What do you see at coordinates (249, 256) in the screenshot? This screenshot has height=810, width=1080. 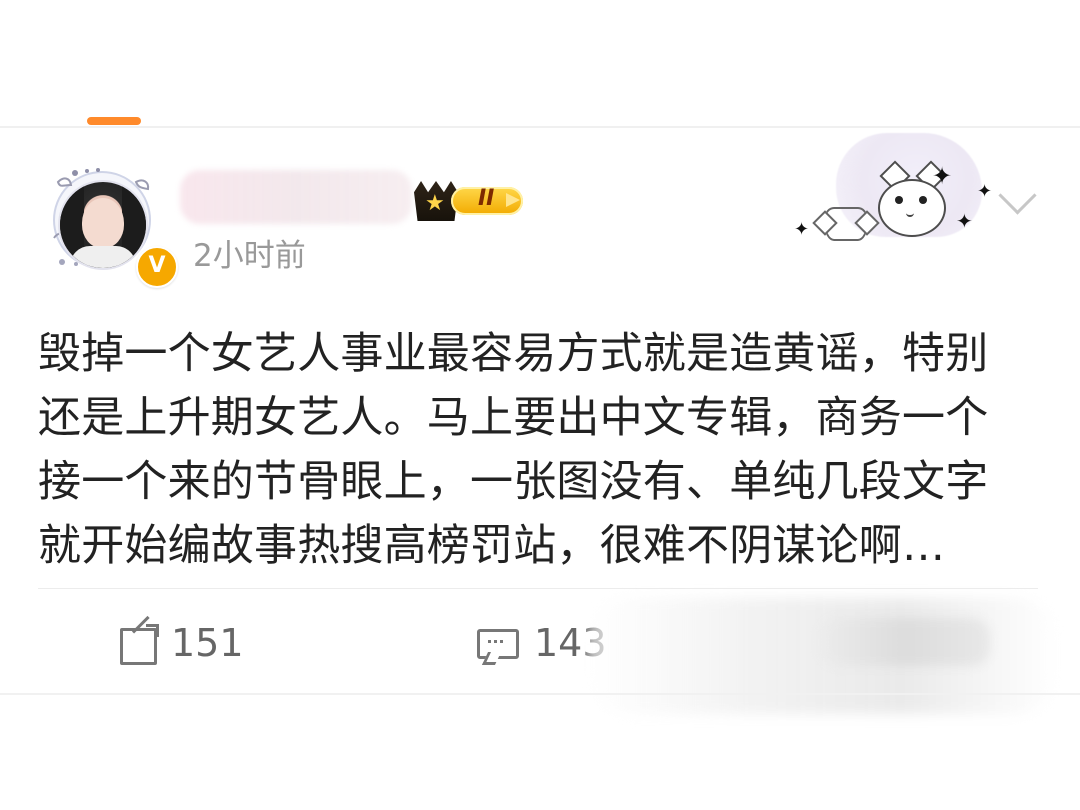 I see `post-timestamp: 2小时前` at bounding box center [249, 256].